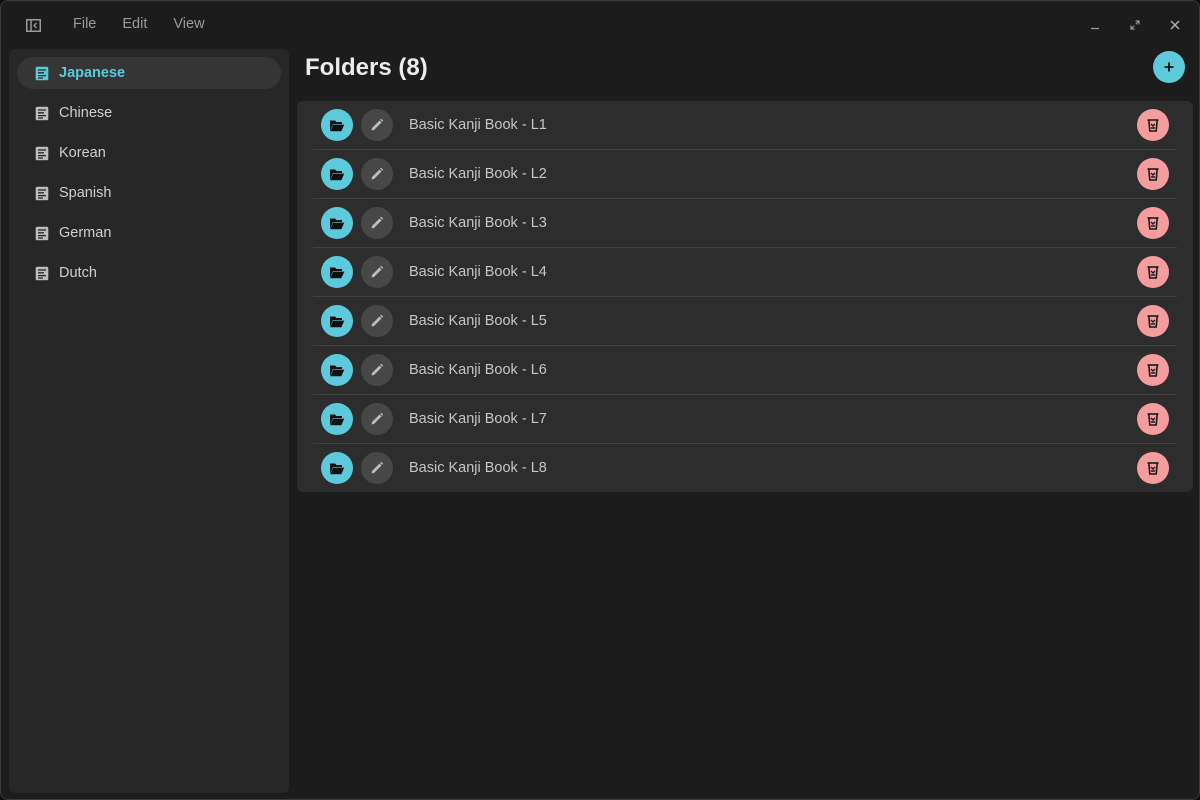 The image size is (1200, 800). I want to click on sidebar-item-chinese: Chinese, so click(149, 113).